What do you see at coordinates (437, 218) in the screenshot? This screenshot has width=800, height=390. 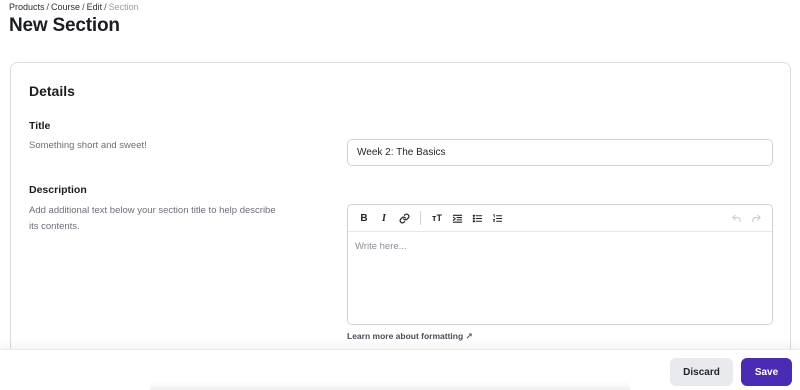 I see `text-size-icon: ᴛT` at bounding box center [437, 218].